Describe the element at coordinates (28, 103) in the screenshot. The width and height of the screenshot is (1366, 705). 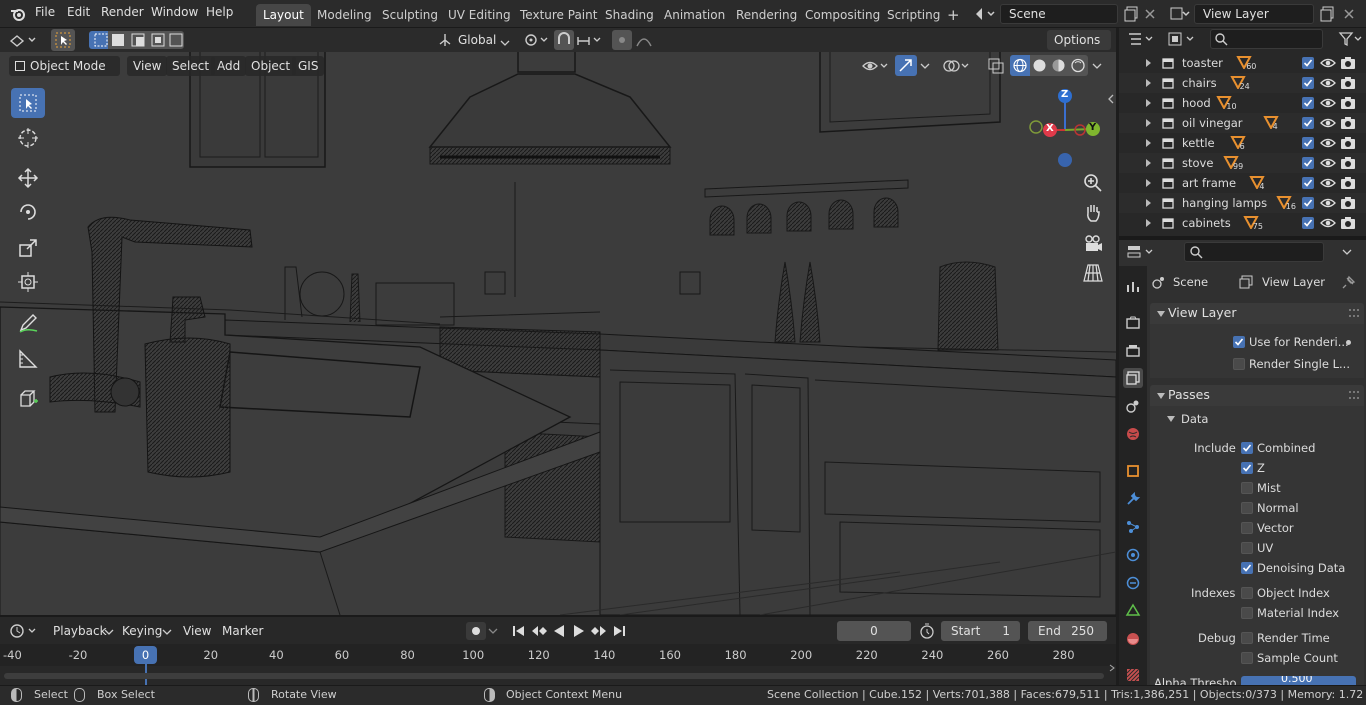
I see `select-box-tool-icon` at that location.